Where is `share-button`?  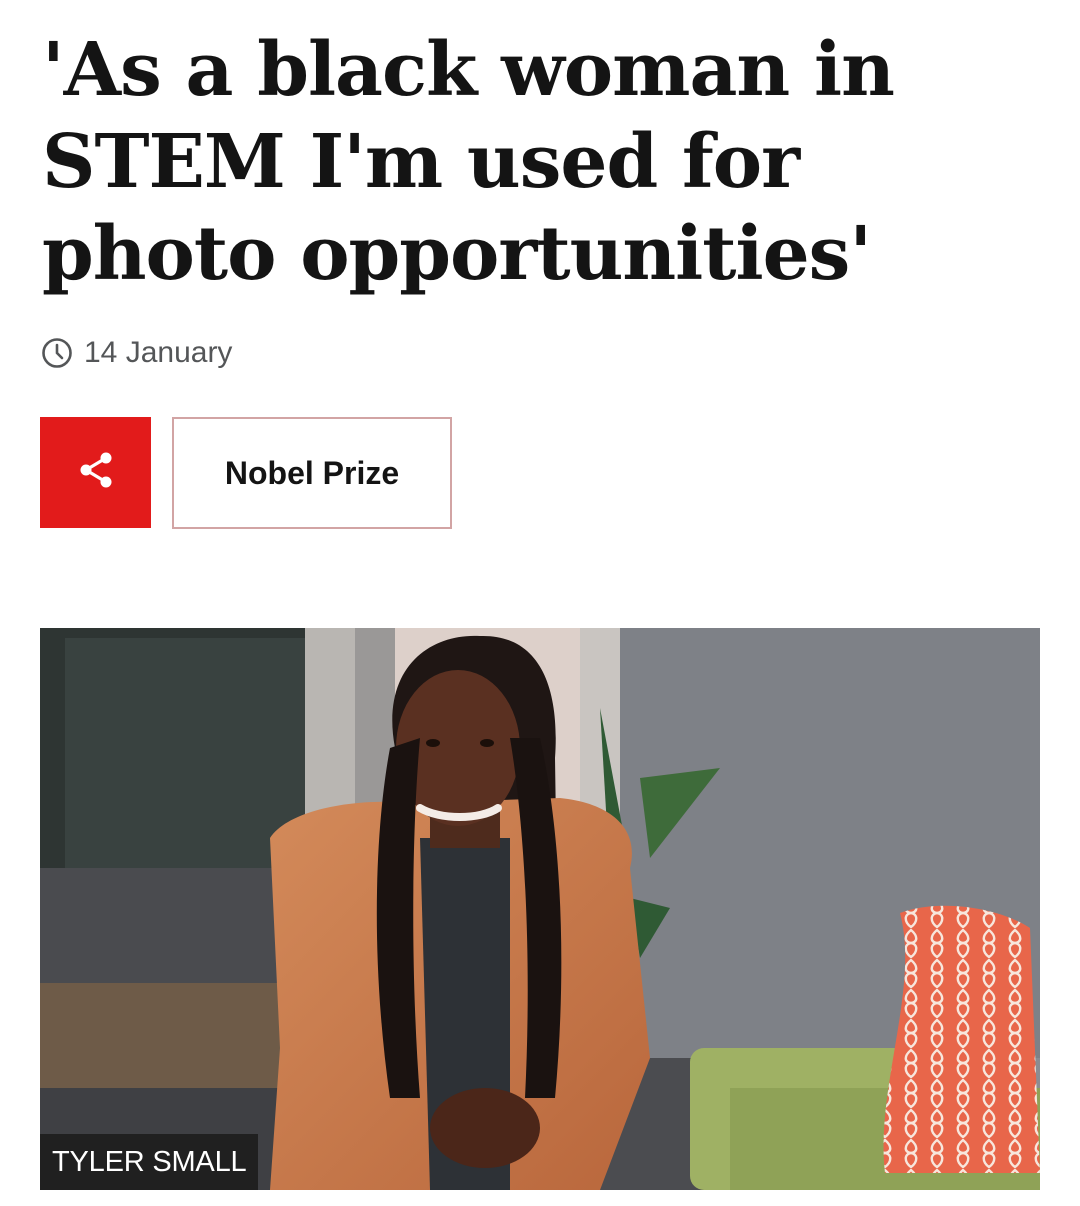
share-button is located at coordinates (95, 472).